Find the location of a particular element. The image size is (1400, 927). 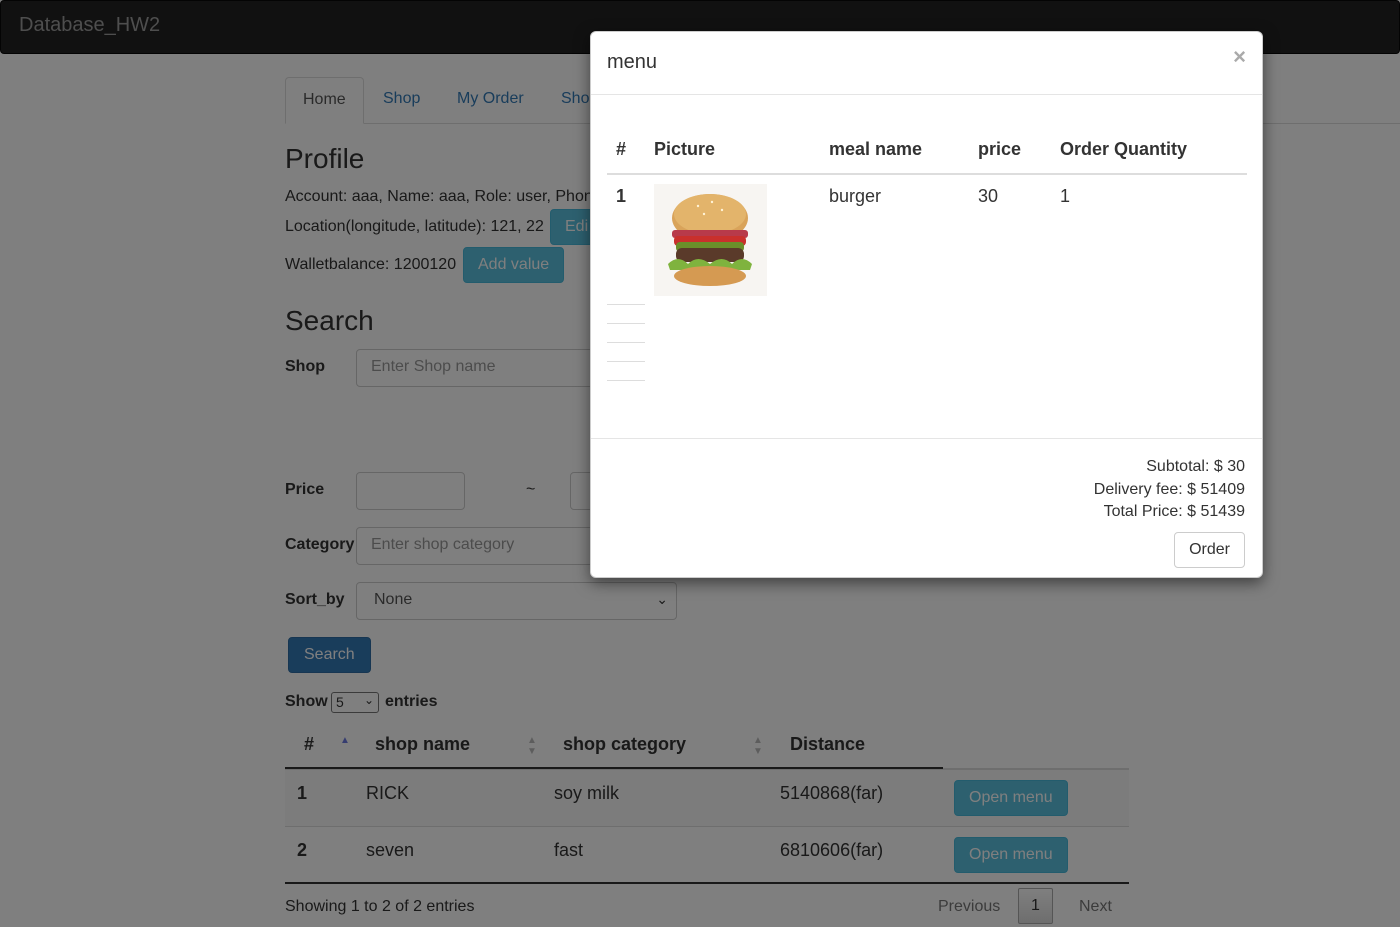

delivery-fee: Delivery fee: $ 51409 is located at coordinates (1169, 489).